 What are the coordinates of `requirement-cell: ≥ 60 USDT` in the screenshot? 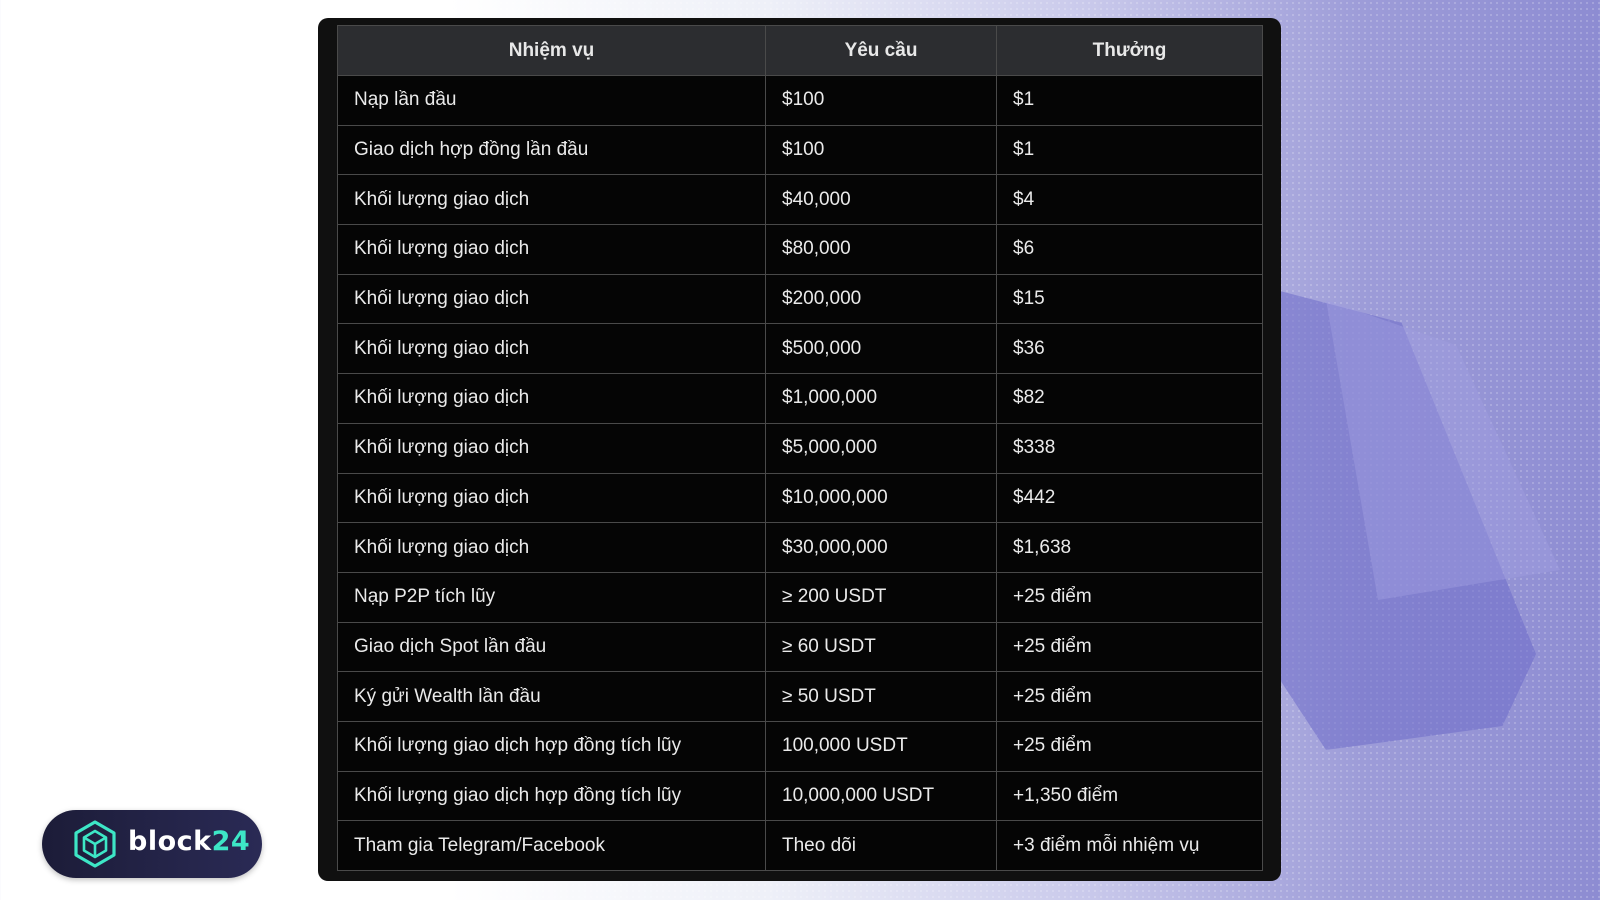 It's located at (881, 647).